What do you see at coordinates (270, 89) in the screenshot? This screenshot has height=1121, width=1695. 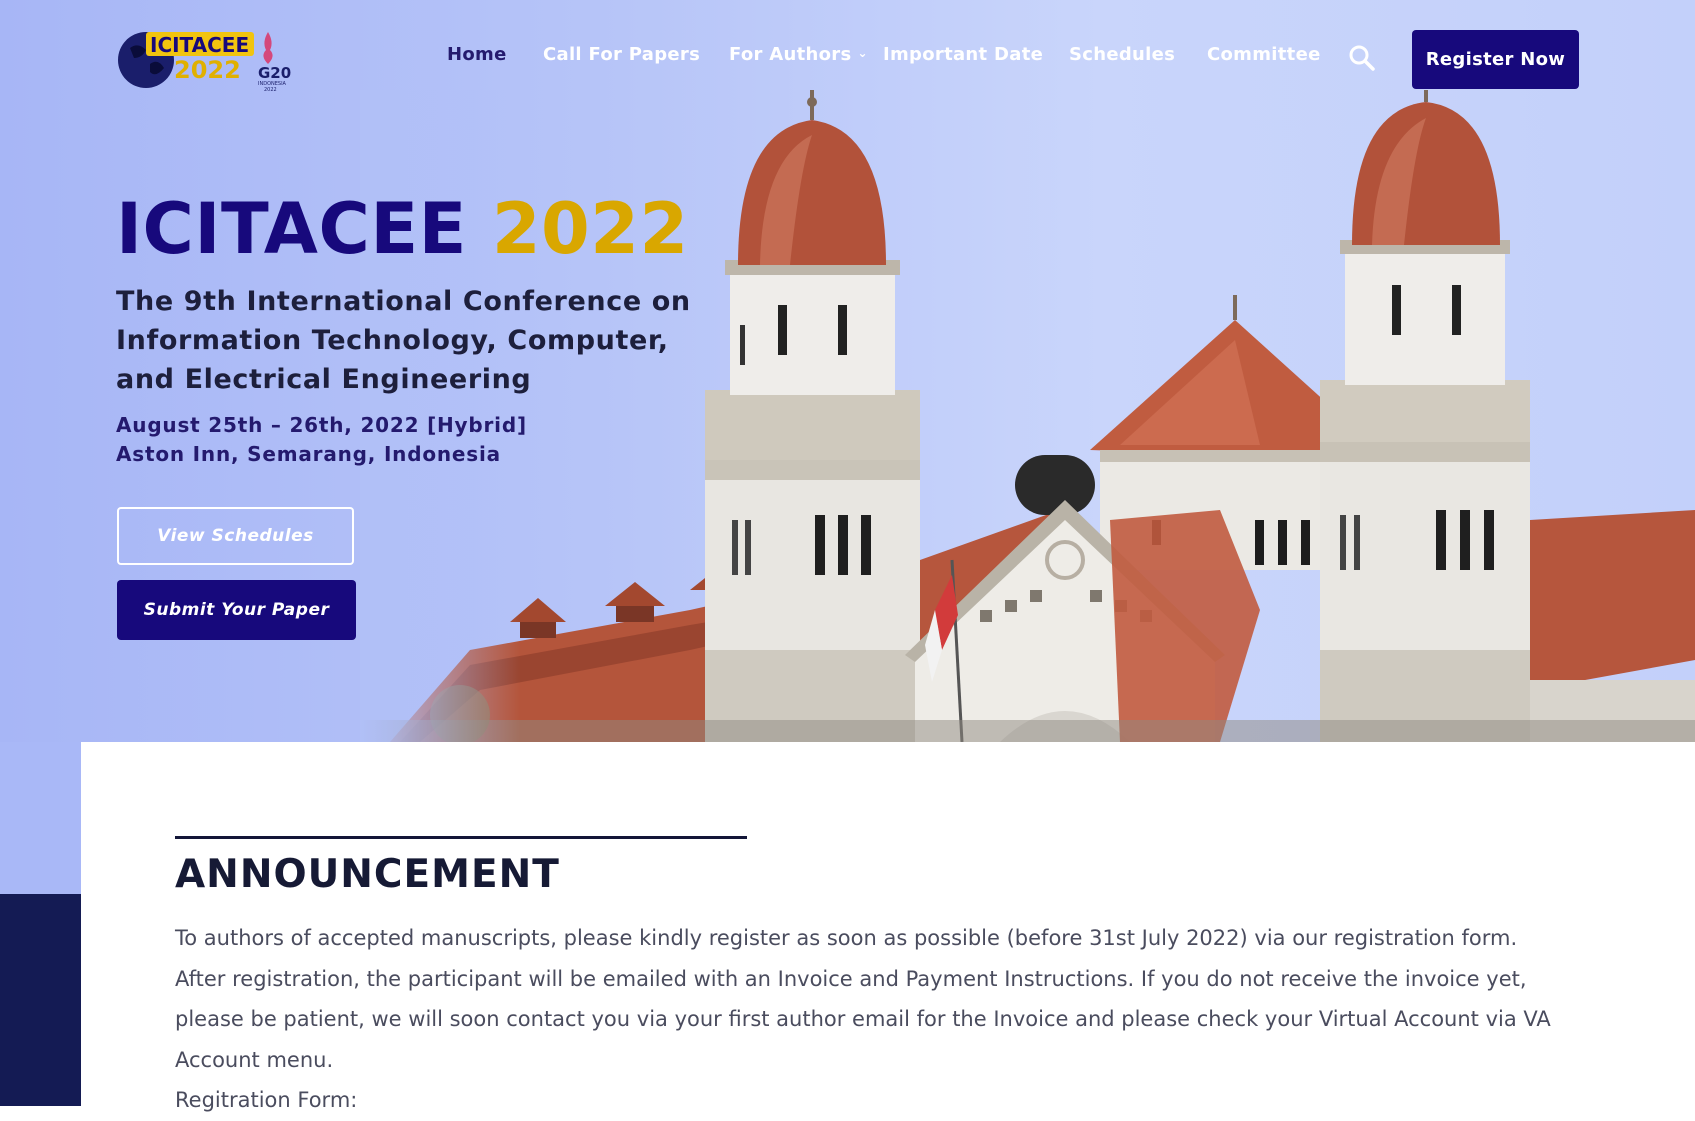 I see `g20-logo-sub2: 2022` at bounding box center [270, 89].